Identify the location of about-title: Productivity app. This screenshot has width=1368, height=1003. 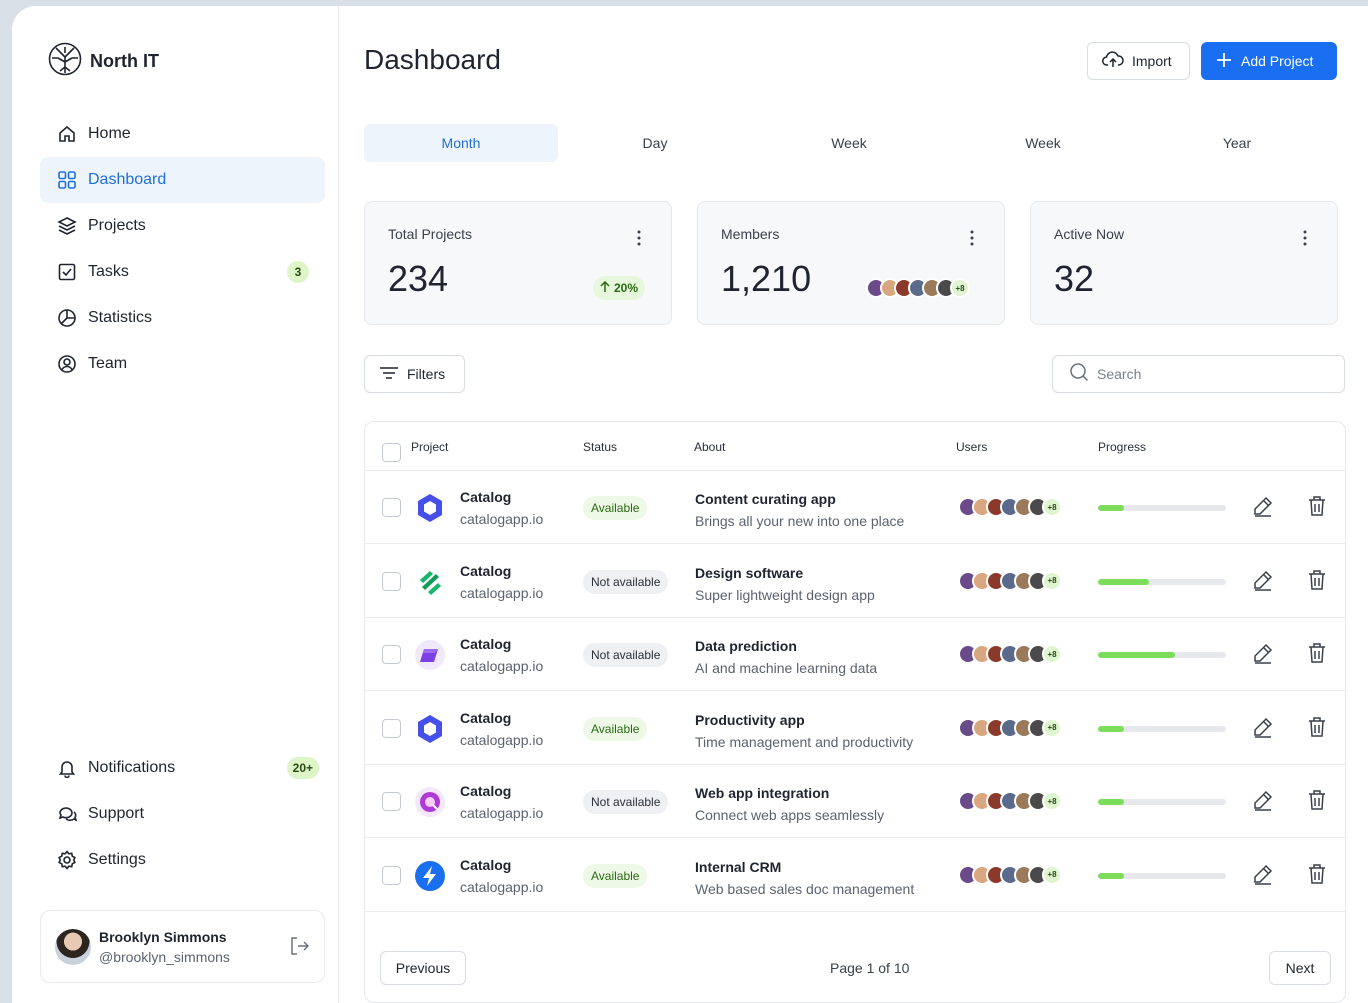
(750, 719).